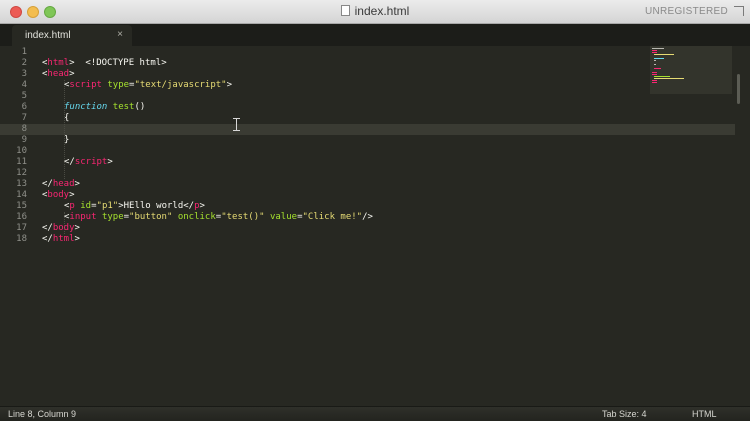 The height and width of the screenshot is (421, 750). I want to click on minimap, so click(691, 70).